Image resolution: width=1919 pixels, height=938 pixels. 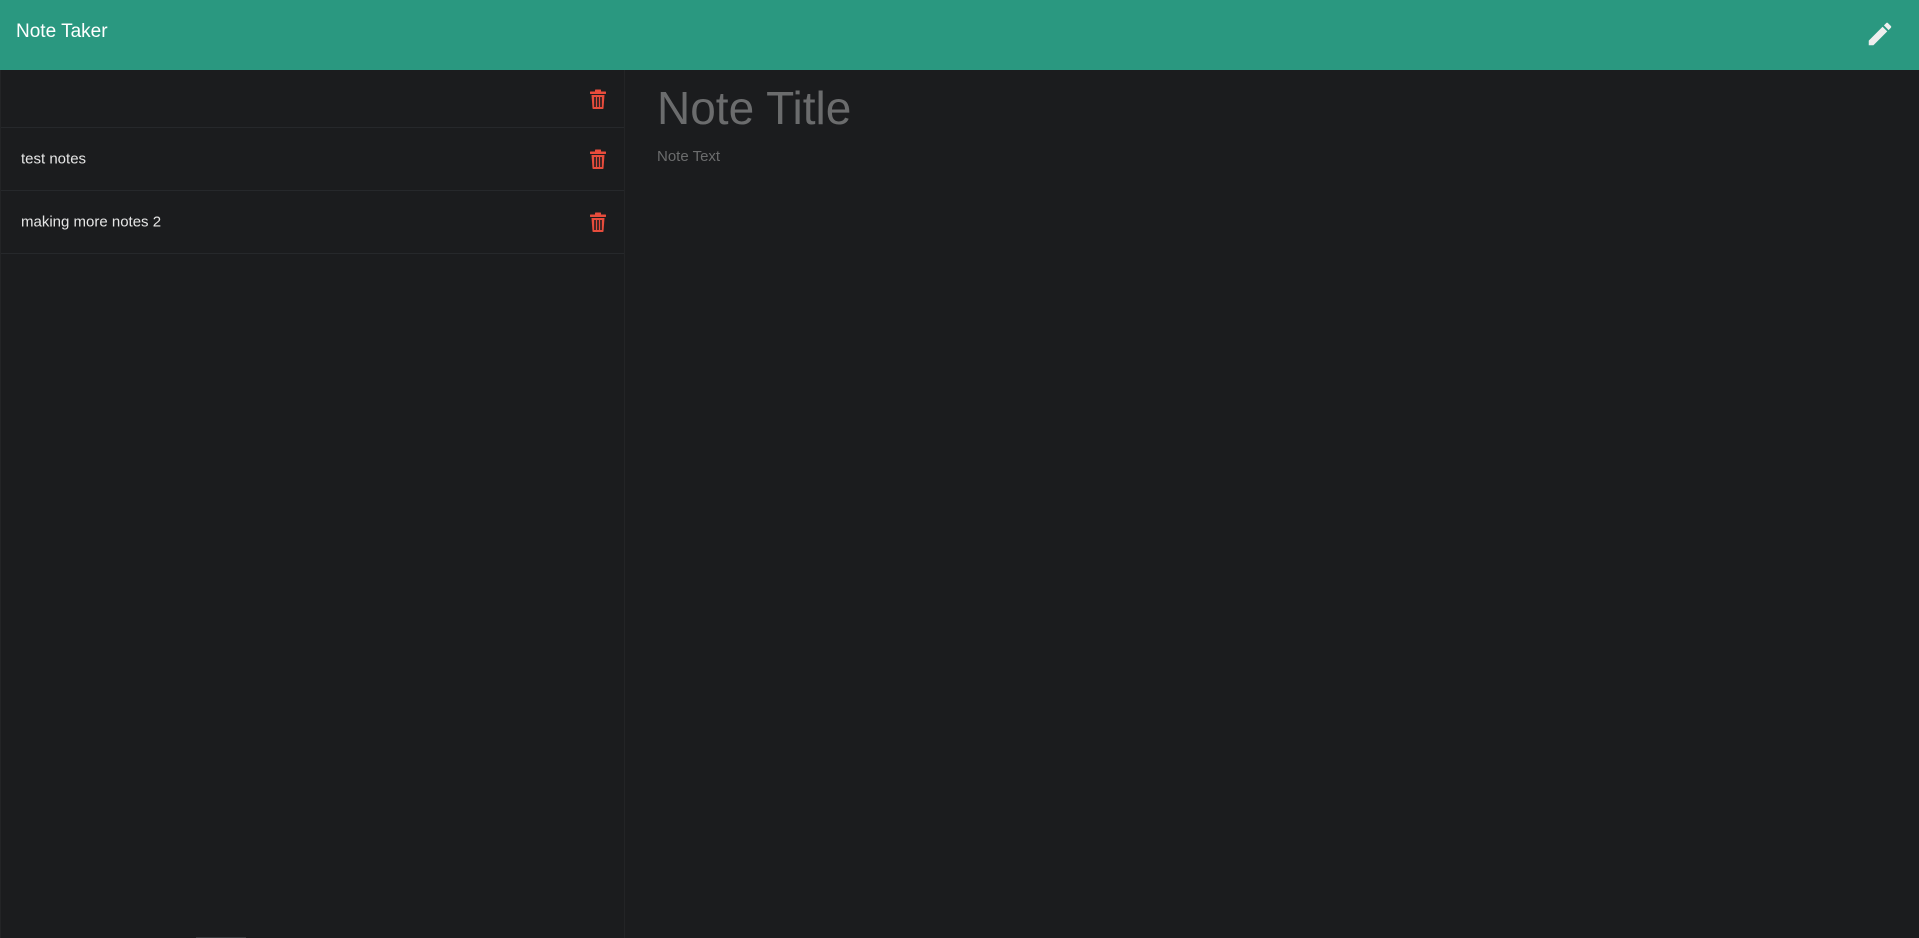 I want to click on list-item, so click(x=312, y=99).